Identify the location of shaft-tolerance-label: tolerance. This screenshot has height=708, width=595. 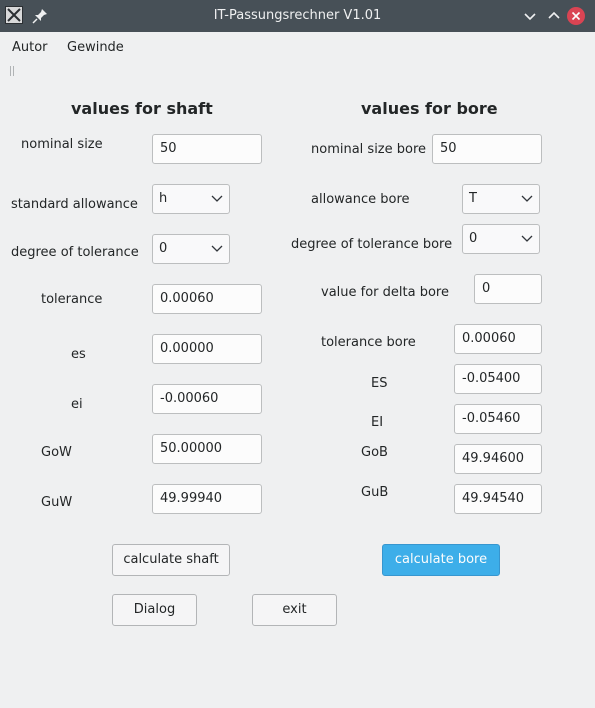
(72, 299).